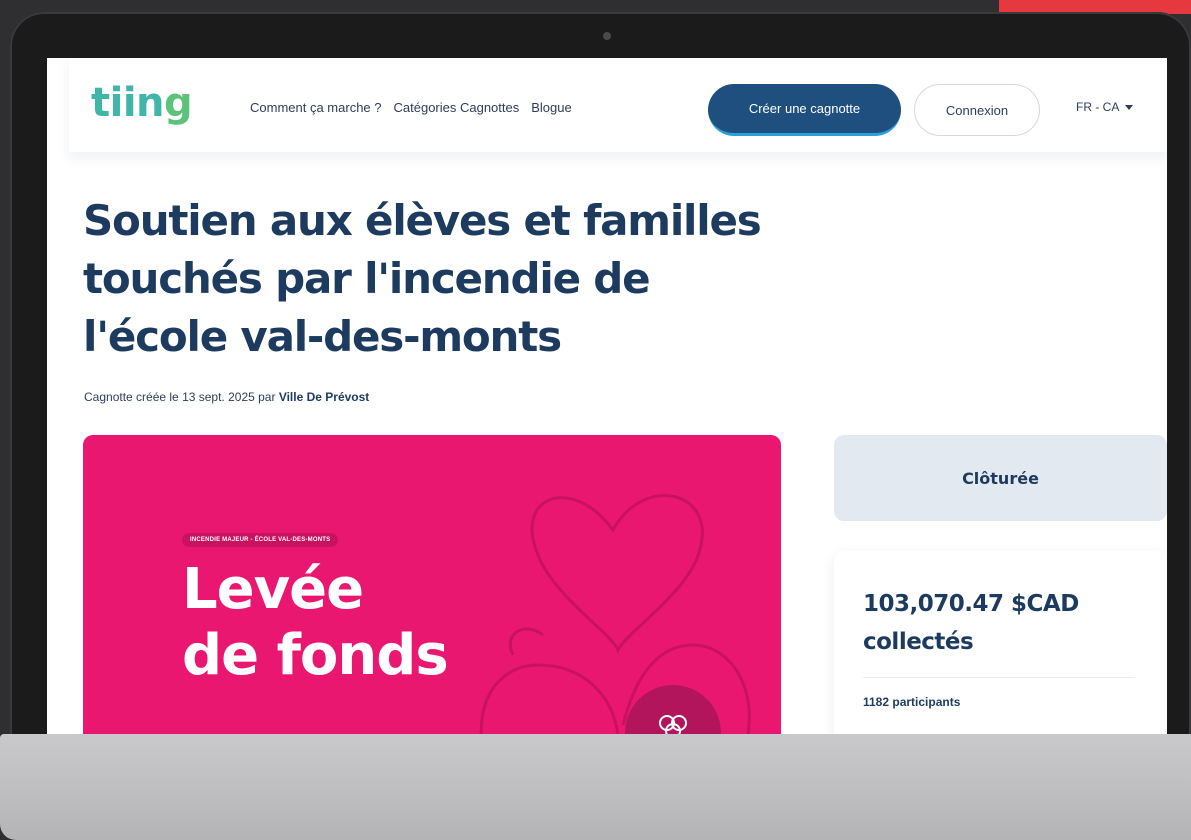 Image resolution: width=1191 pixels, height=840 pixels. What do you see at coordinates (1008, 623) in the screenshot?
I see `amount-raised: 103,070.47 $CAD collectés` at bounding box center [1008, 623].